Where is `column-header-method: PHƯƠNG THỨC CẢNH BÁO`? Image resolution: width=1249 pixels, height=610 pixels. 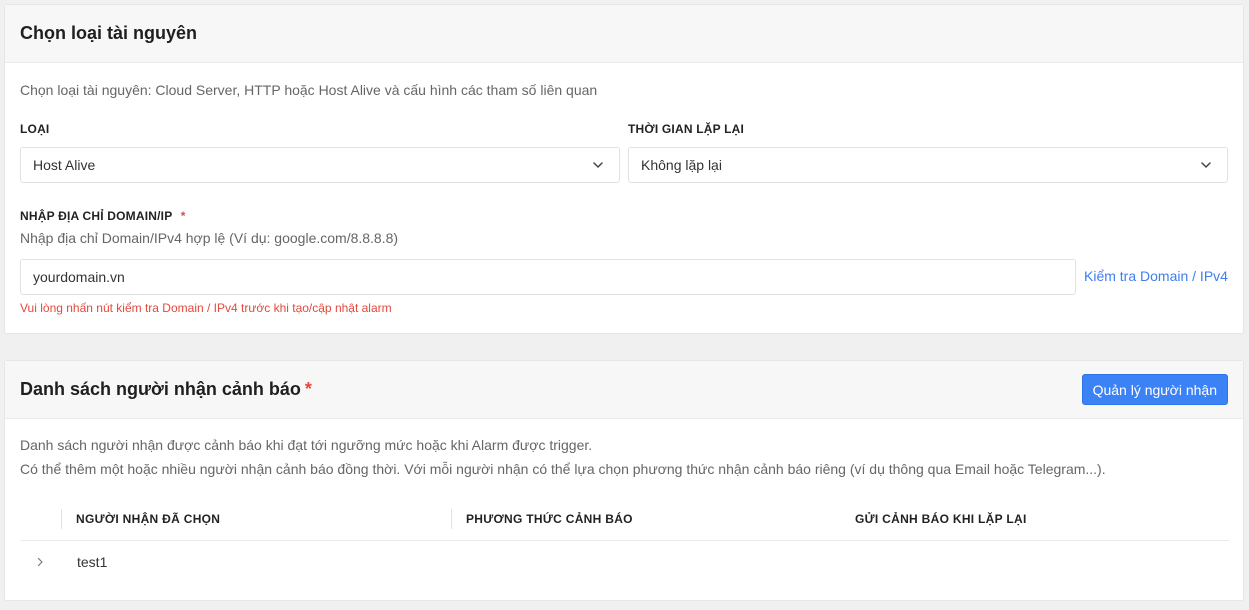
column-header-method: PHƯƠNG THỨC CẢNH BÁO is located at coordinates (549, 519).